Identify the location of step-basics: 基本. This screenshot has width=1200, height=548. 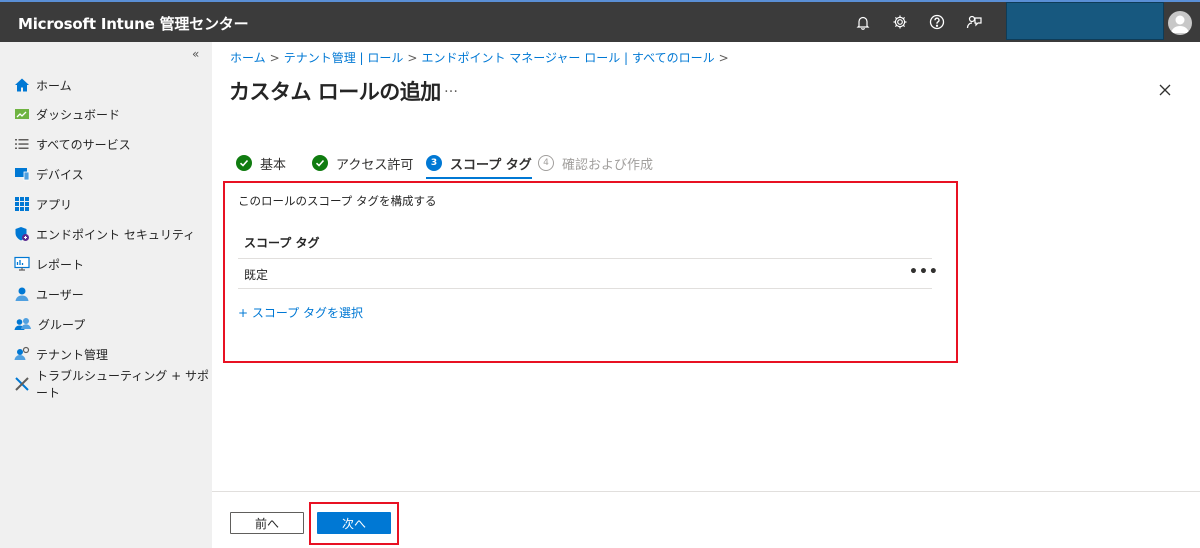
(261, 163).